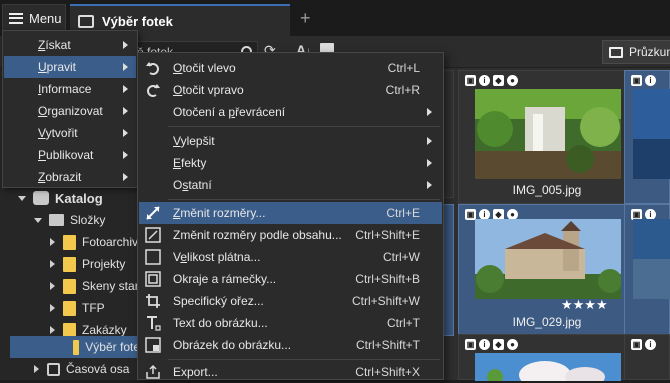 The image size is (670, 383). I want to click on shortcut-text: Ctrl+L, so click(403, 68).